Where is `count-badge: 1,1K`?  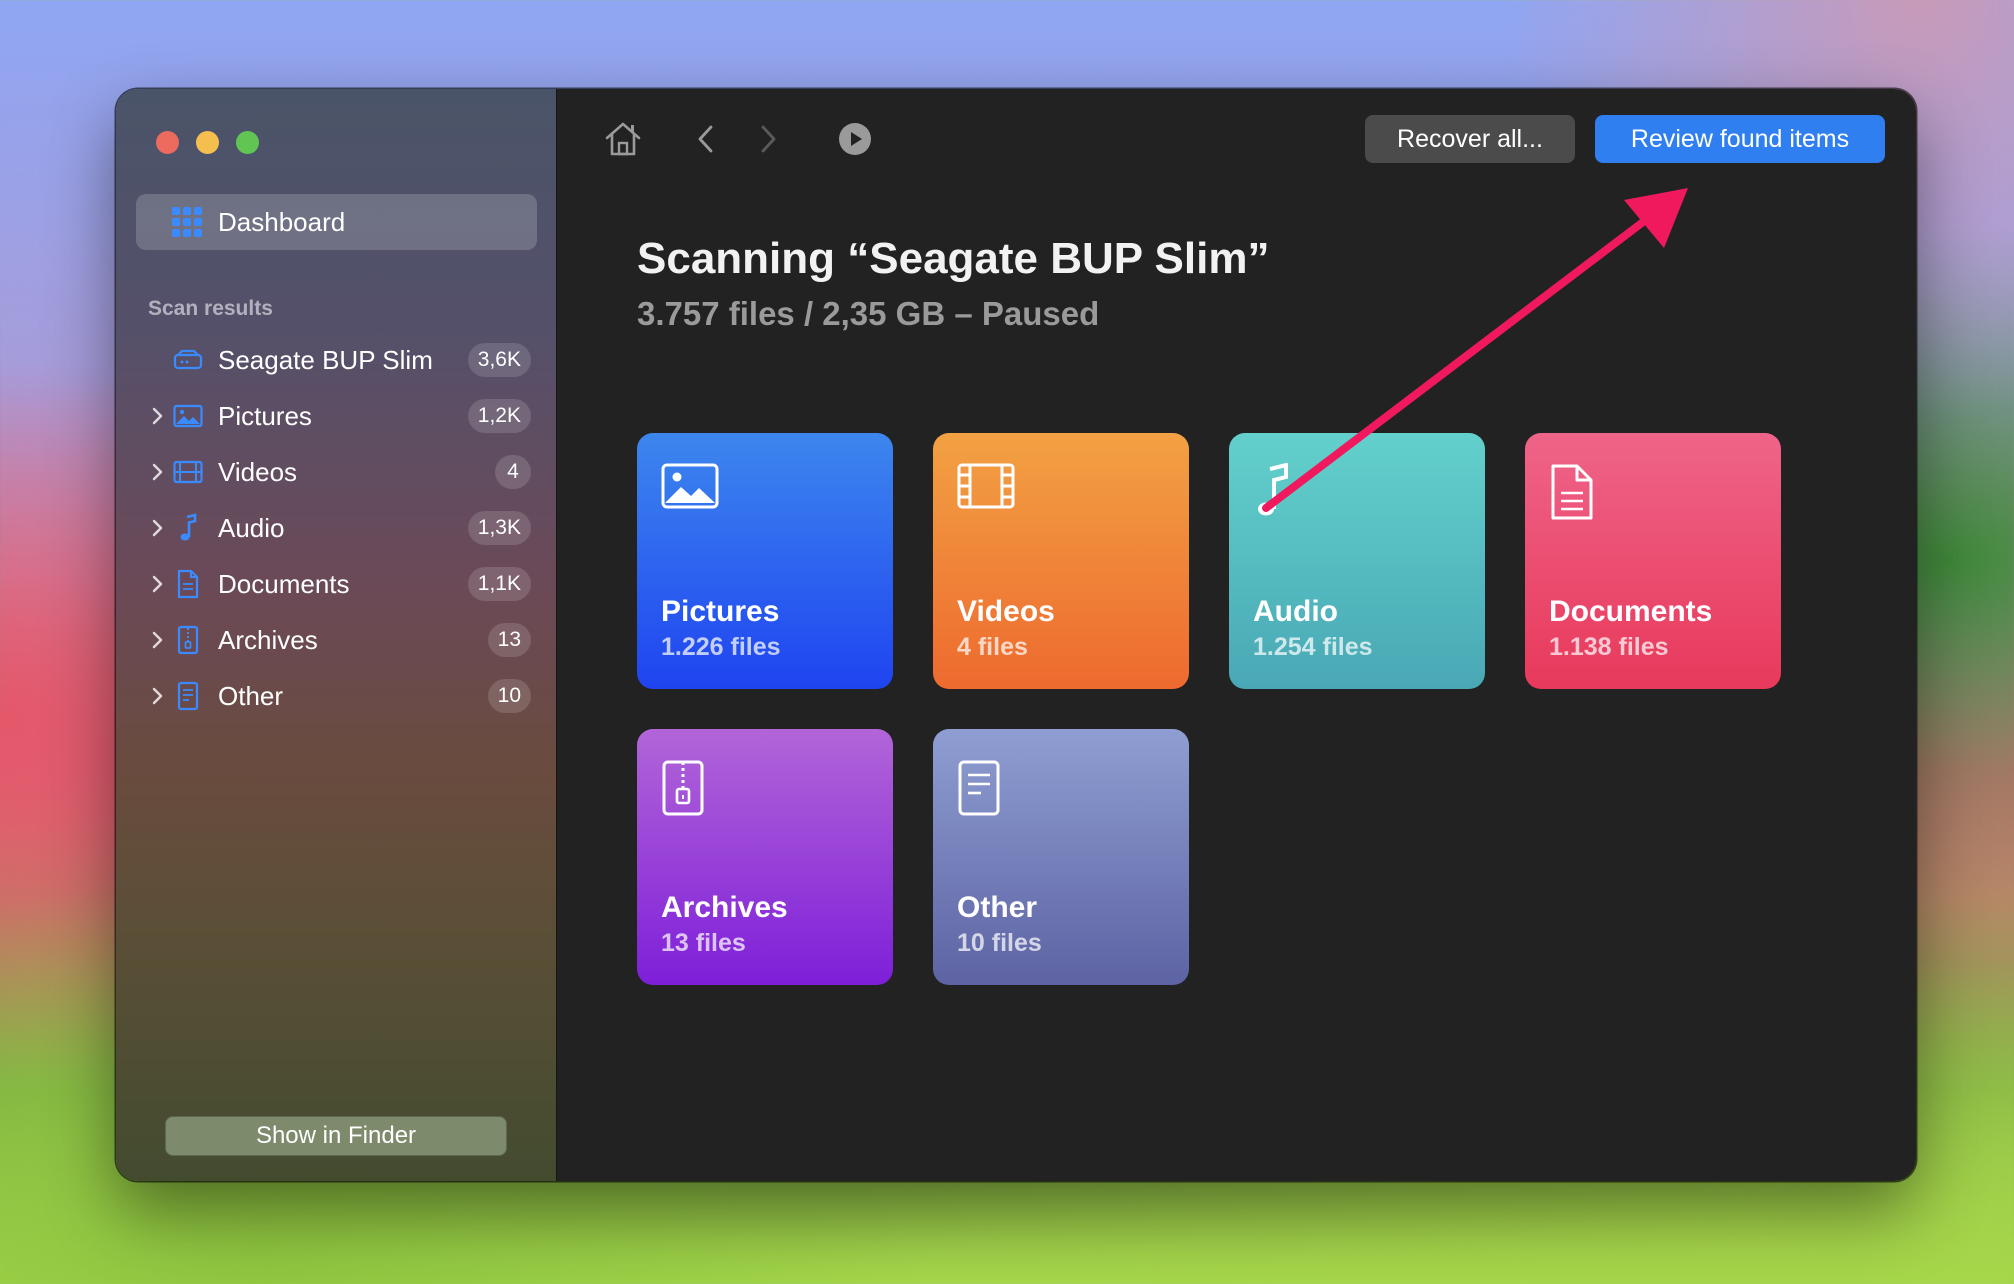
count-badge: 1,1K is located at coordinates (499, 584).